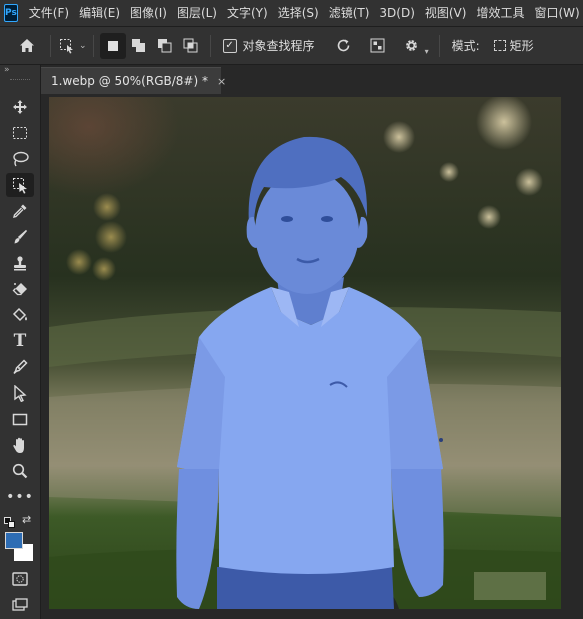 This screenshot has width=583, height=619. What do you see at coordinates (99, 13) in the screenshot?
I see `menu-edit: 编辑(E)` at bounding box center [99, 13].